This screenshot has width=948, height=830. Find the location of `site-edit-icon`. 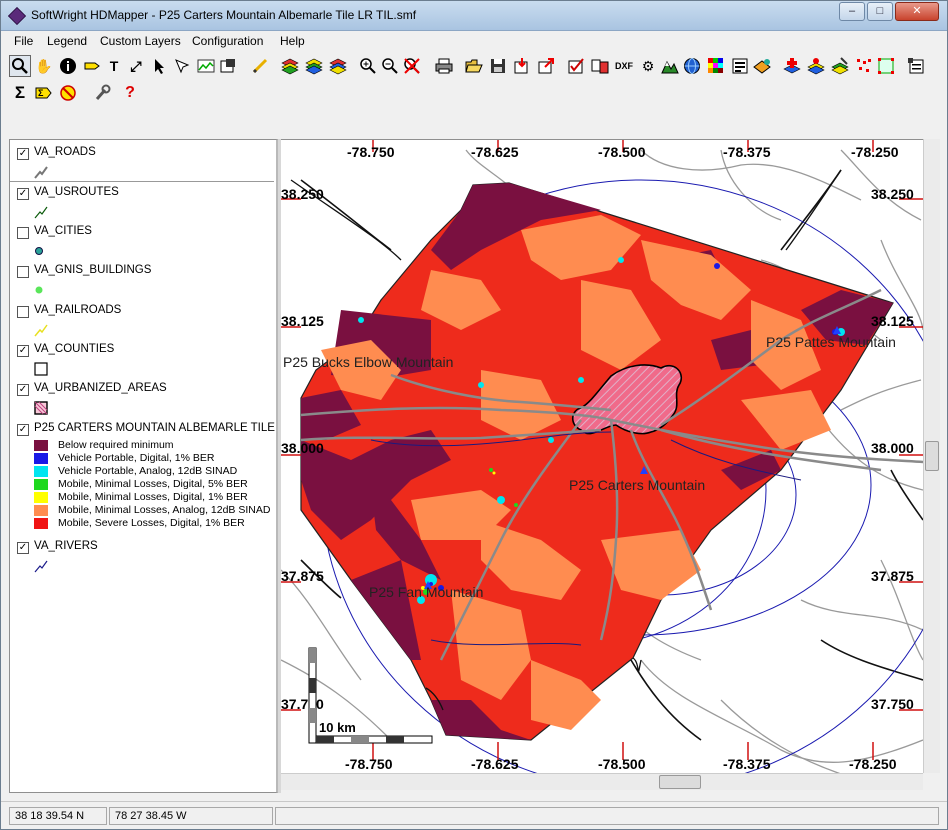

site-edit-icon is located at coordinates (840, 66).